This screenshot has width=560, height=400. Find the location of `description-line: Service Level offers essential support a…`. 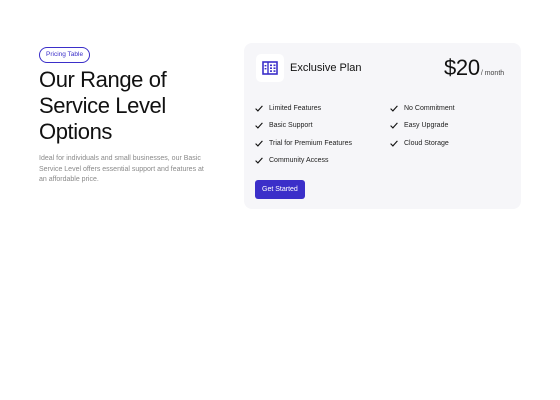

description-line: Service Level offers essential support a… is located at coordinates (121, 169).